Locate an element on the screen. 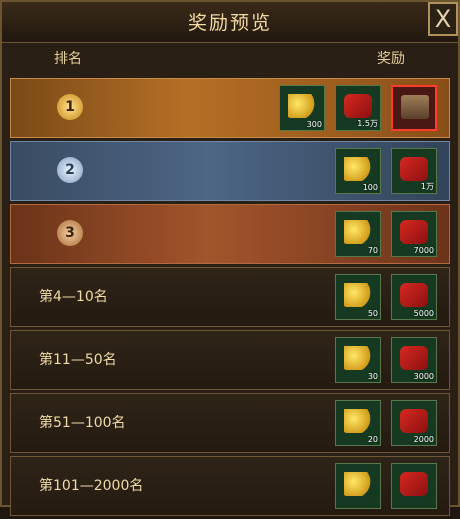 The height and width of the screenshot is (519, 460). item-qty: 1万 is located at coordinates (427, 186).